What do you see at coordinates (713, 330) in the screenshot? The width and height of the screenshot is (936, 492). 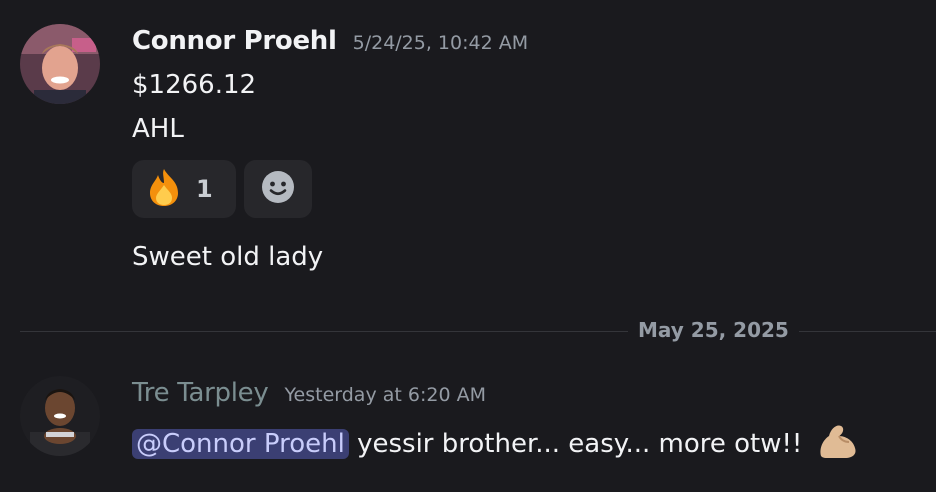 I see `date-divider-label: May 25, 2025` at bounding box center [713, 330].